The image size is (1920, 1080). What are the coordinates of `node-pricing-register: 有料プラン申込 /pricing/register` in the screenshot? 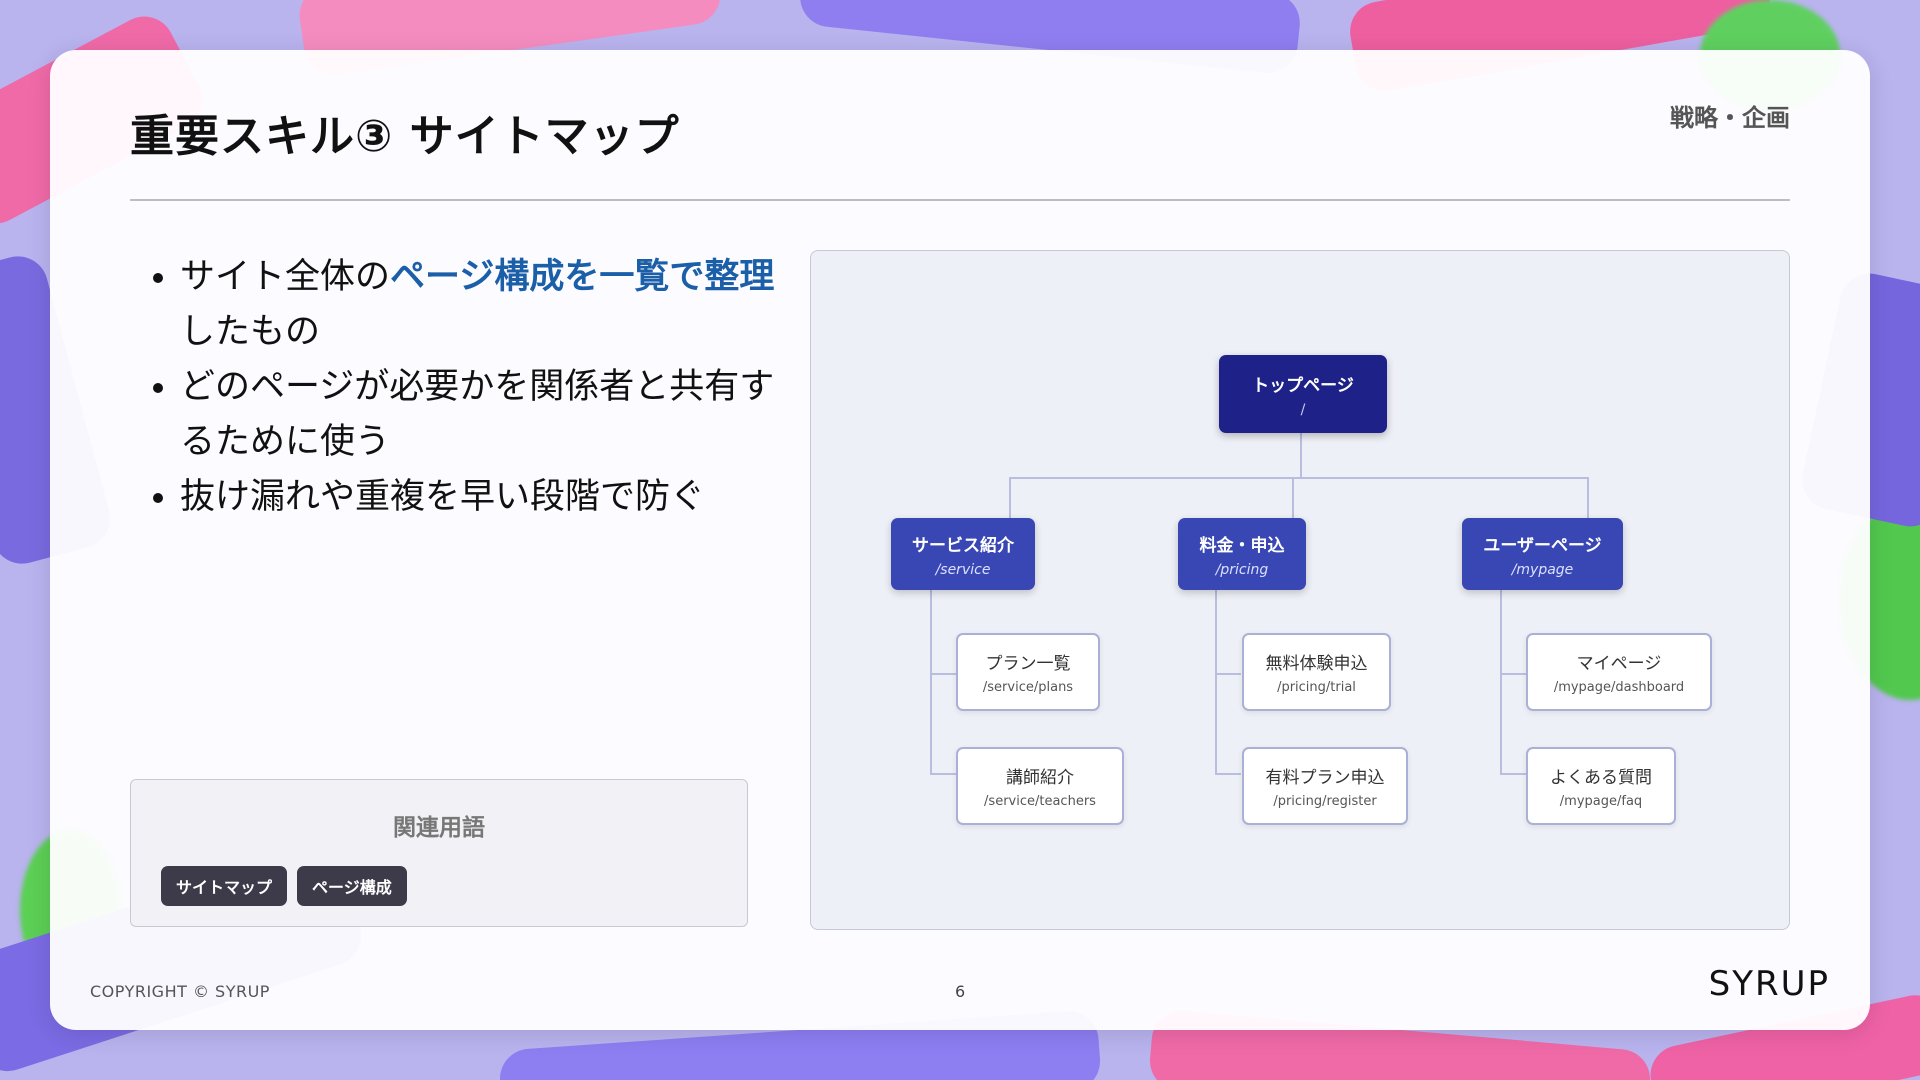 It's located at (1325, 786).